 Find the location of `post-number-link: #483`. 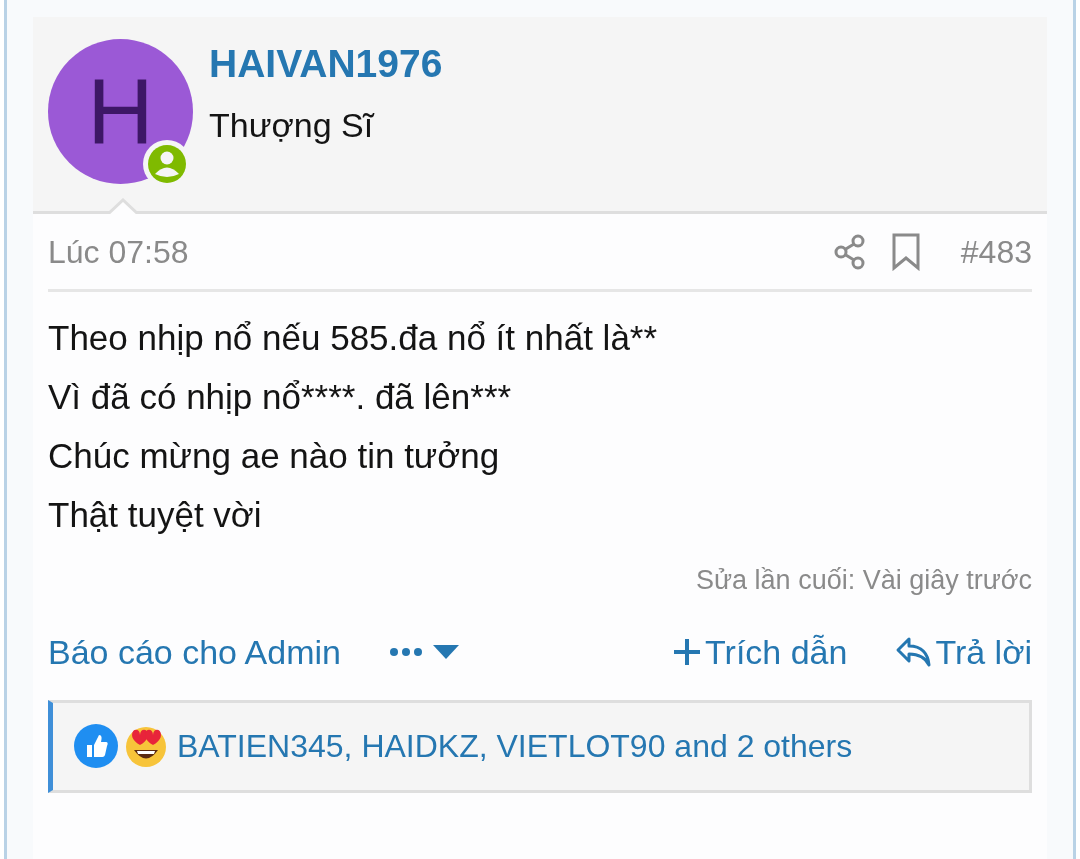

post-number-link: #483 is located at coordinates (996, 251).